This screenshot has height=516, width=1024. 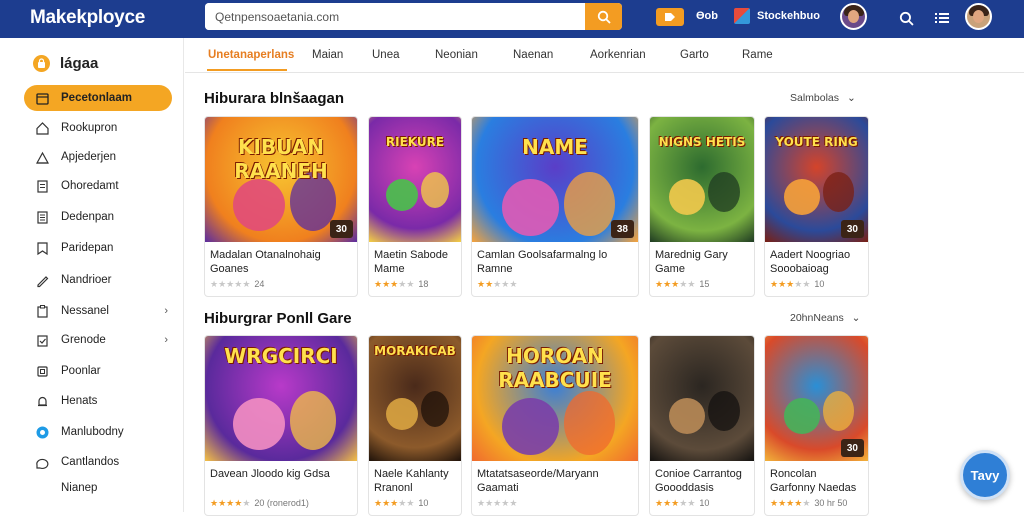 What do you see at coordinates (816, 179) in the screenshot?
I see `game-thumbnail: YOUTE RING 30` at bounding box center [816, 179].